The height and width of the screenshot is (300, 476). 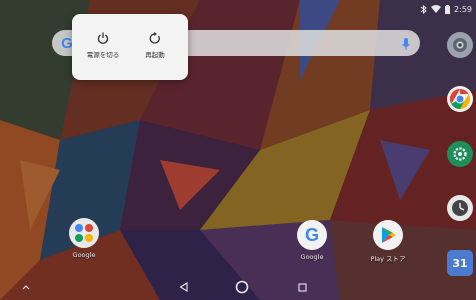 What do you see at coordinates (103, 55) in the screenshot?
I see `power-off-label: 電源を切る` at bounding box center [103, 55].